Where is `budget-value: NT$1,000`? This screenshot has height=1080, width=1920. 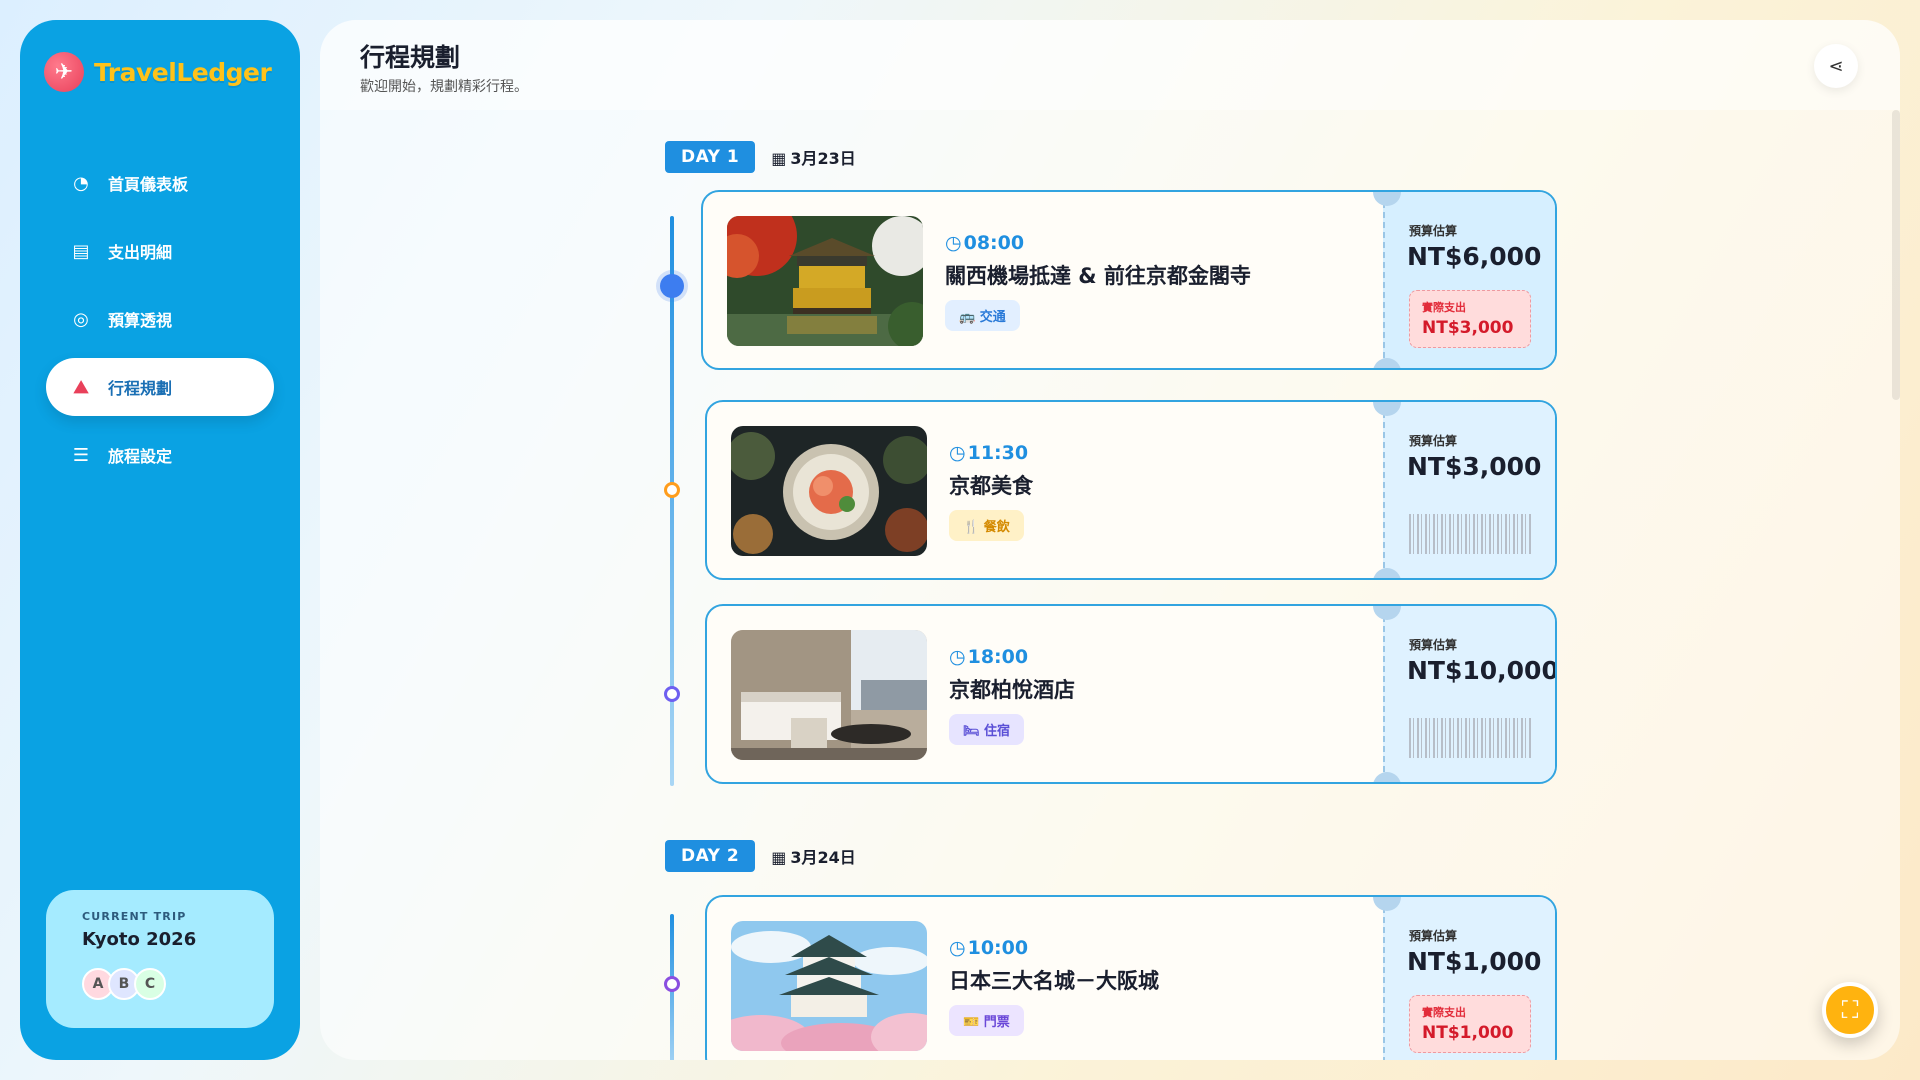
budget-value: NT$1,000 is located at coordinates (1474, 961).